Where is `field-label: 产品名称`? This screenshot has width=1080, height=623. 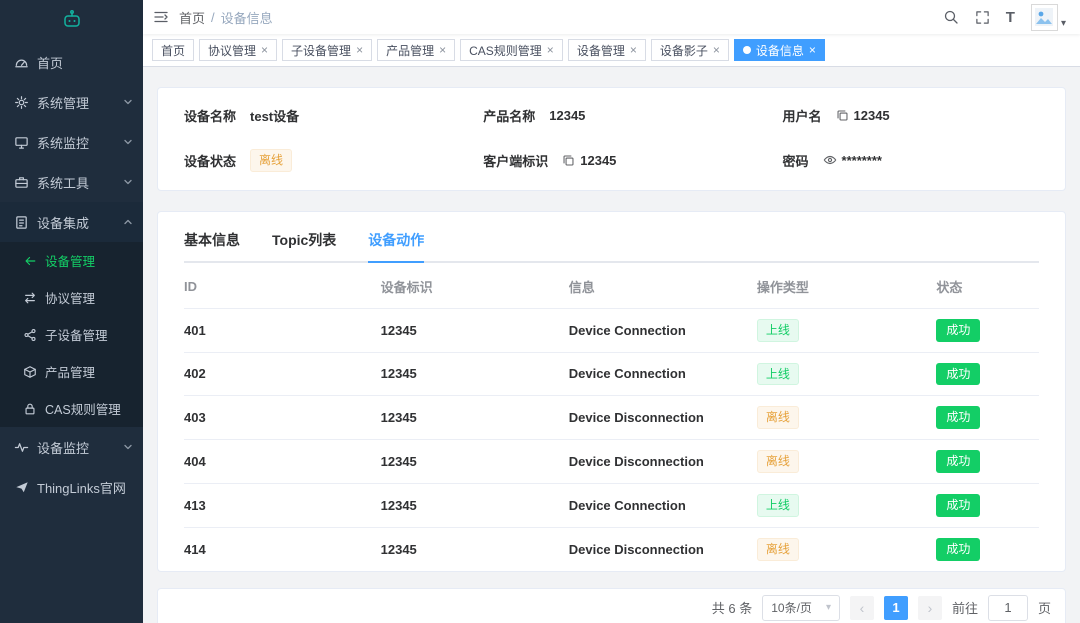 field-label: 产品名称 is located at coordinates (509, 116).